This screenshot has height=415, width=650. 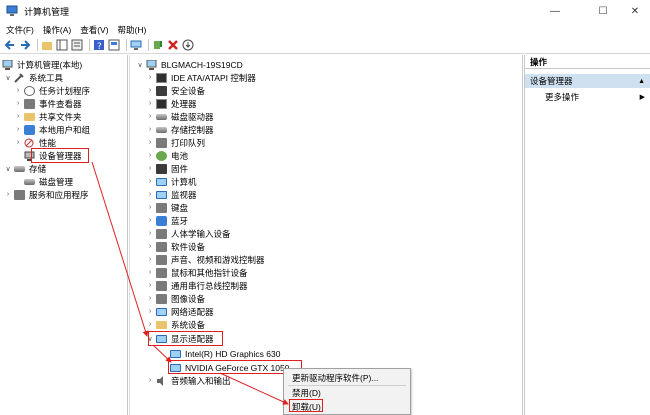 What do you see at coordinates (52, 129) in the screenshot?
I see `tree-item-local-users: › 本地用户和组` at bounding box center [52, 129].